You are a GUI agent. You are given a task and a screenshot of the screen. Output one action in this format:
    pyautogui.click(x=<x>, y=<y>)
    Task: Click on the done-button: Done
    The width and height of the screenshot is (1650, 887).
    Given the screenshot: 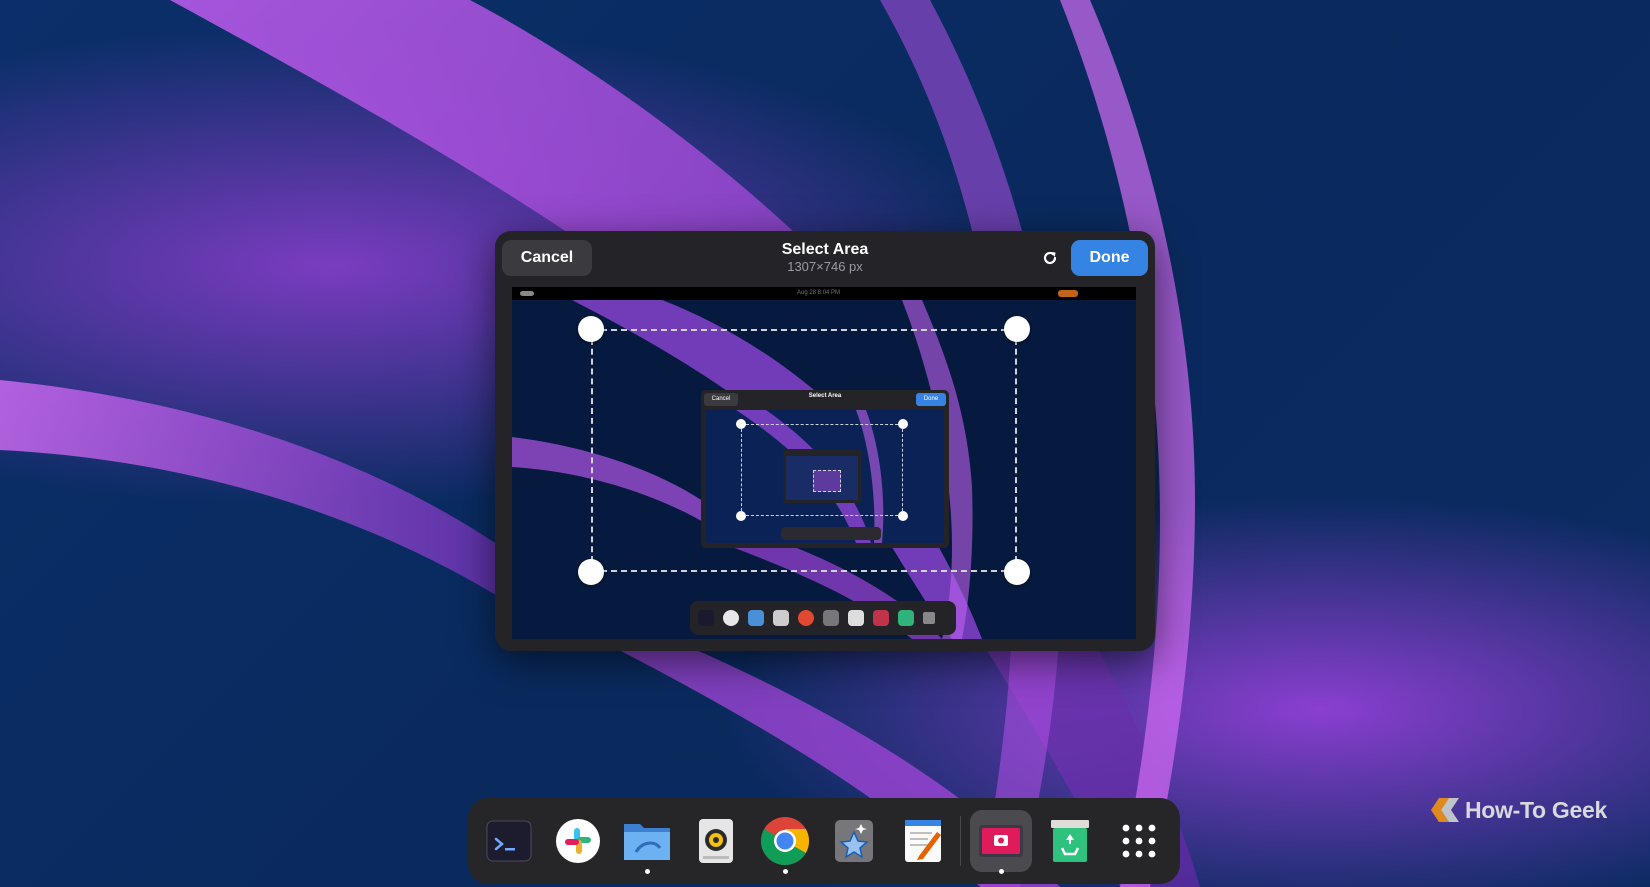 What is the action you would take?
    pyautogui.click(x=1109, y=258)
    